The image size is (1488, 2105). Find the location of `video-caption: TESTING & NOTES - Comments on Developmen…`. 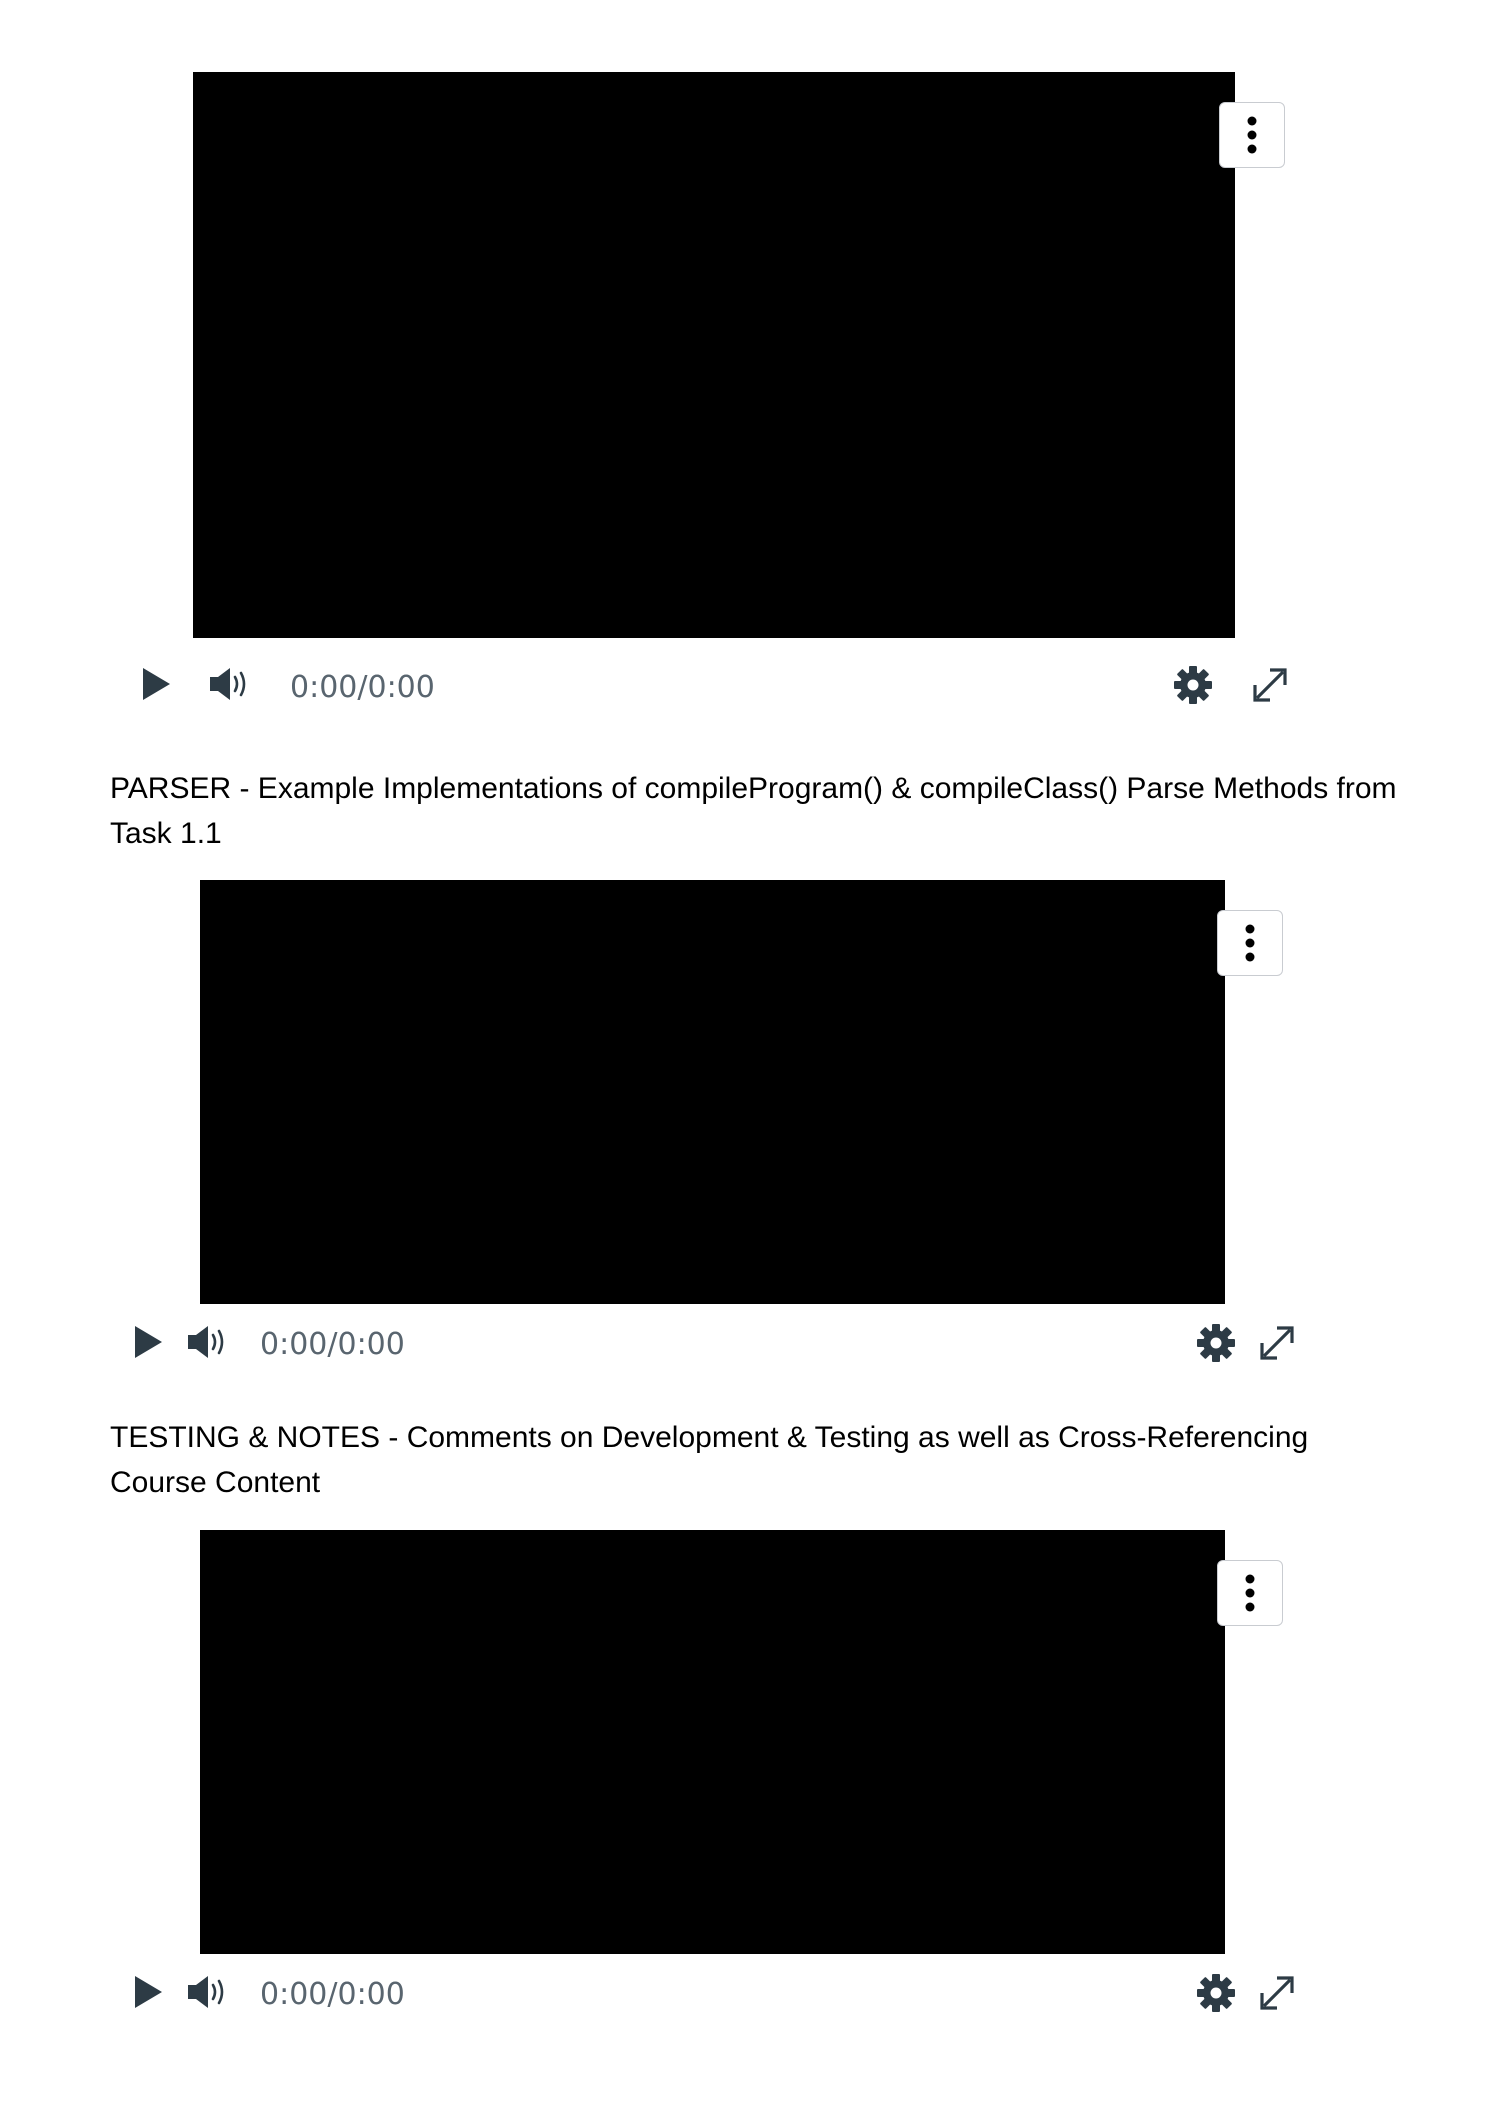

video-caption: TESTING & NOTES - Comments on Developmen… is located at coordinates (709, 1460).